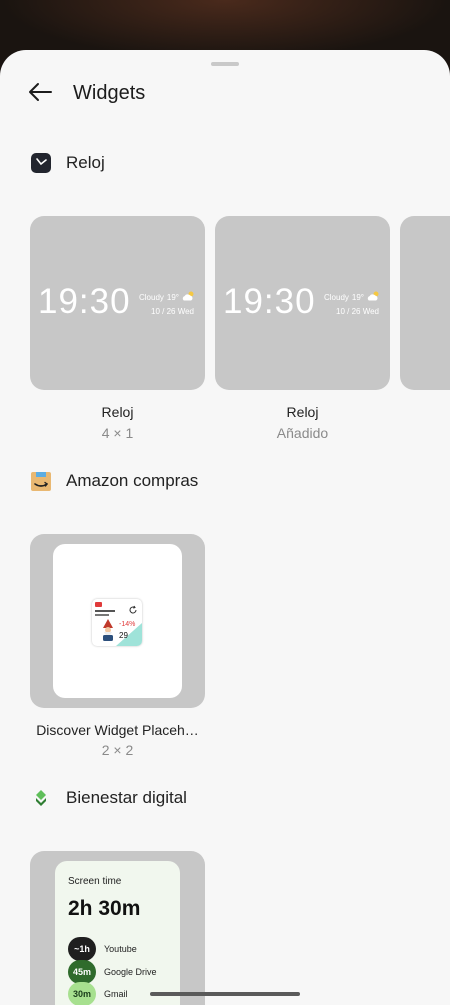 The width and height of the screenshot is (450, 1005). I want to click on amazon-widget-preview: -14% 29, so click(117, 621).